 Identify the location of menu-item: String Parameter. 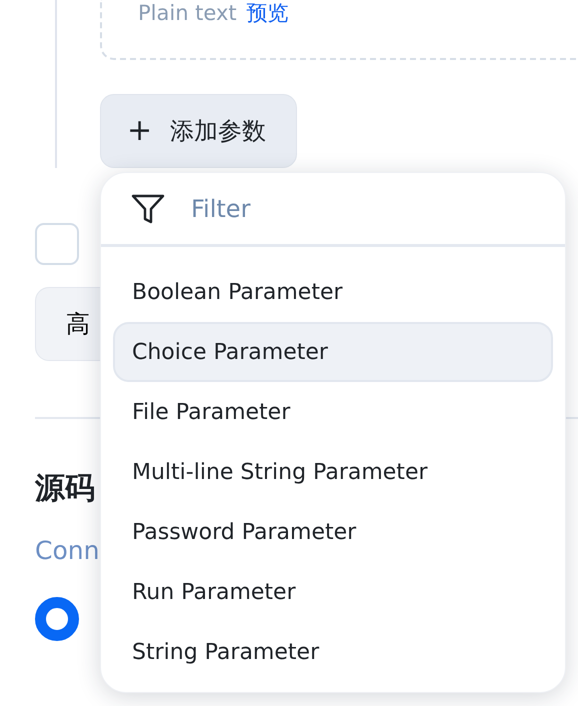
(333, 652).